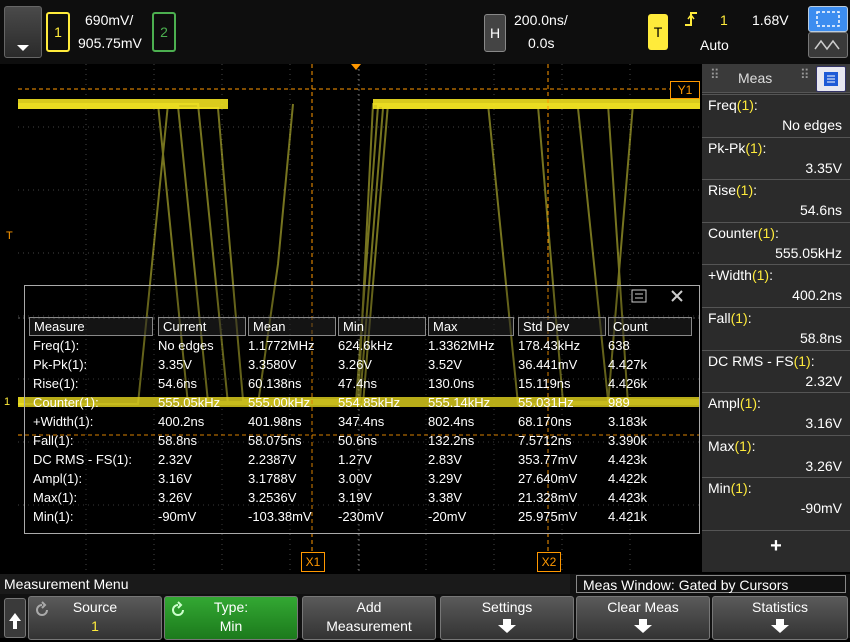 The height and width of the screenshot is (642, 850). Describe the element at coordinates (721, 445) in the screenshot. I see `measurement-name: Max` at that location.